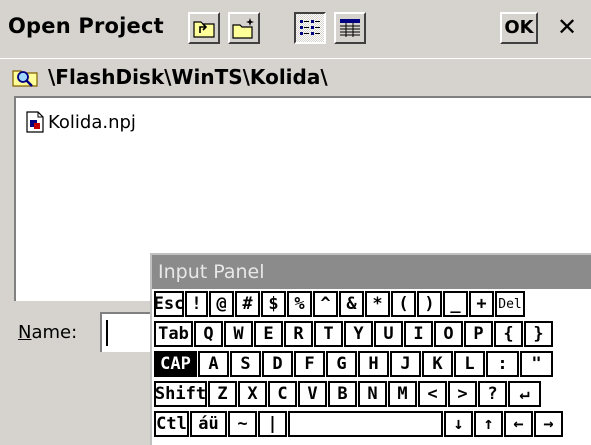 The height and width of the screenshot is (445, 591). What do you see at coordinates (524, 394) in the screenshot?
I see `key: ↵` at bounding box center [524, 394].